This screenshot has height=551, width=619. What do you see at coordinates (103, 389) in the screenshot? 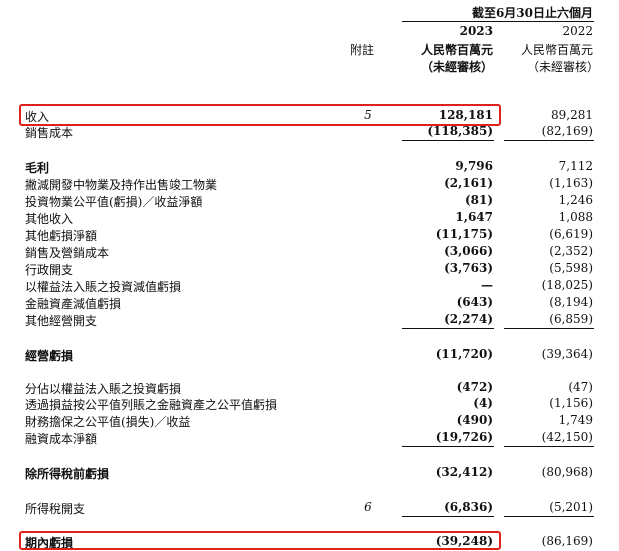
I see `row-label: 分佔以權益法入賬之投資虧損` at bounding box center [103, 389].